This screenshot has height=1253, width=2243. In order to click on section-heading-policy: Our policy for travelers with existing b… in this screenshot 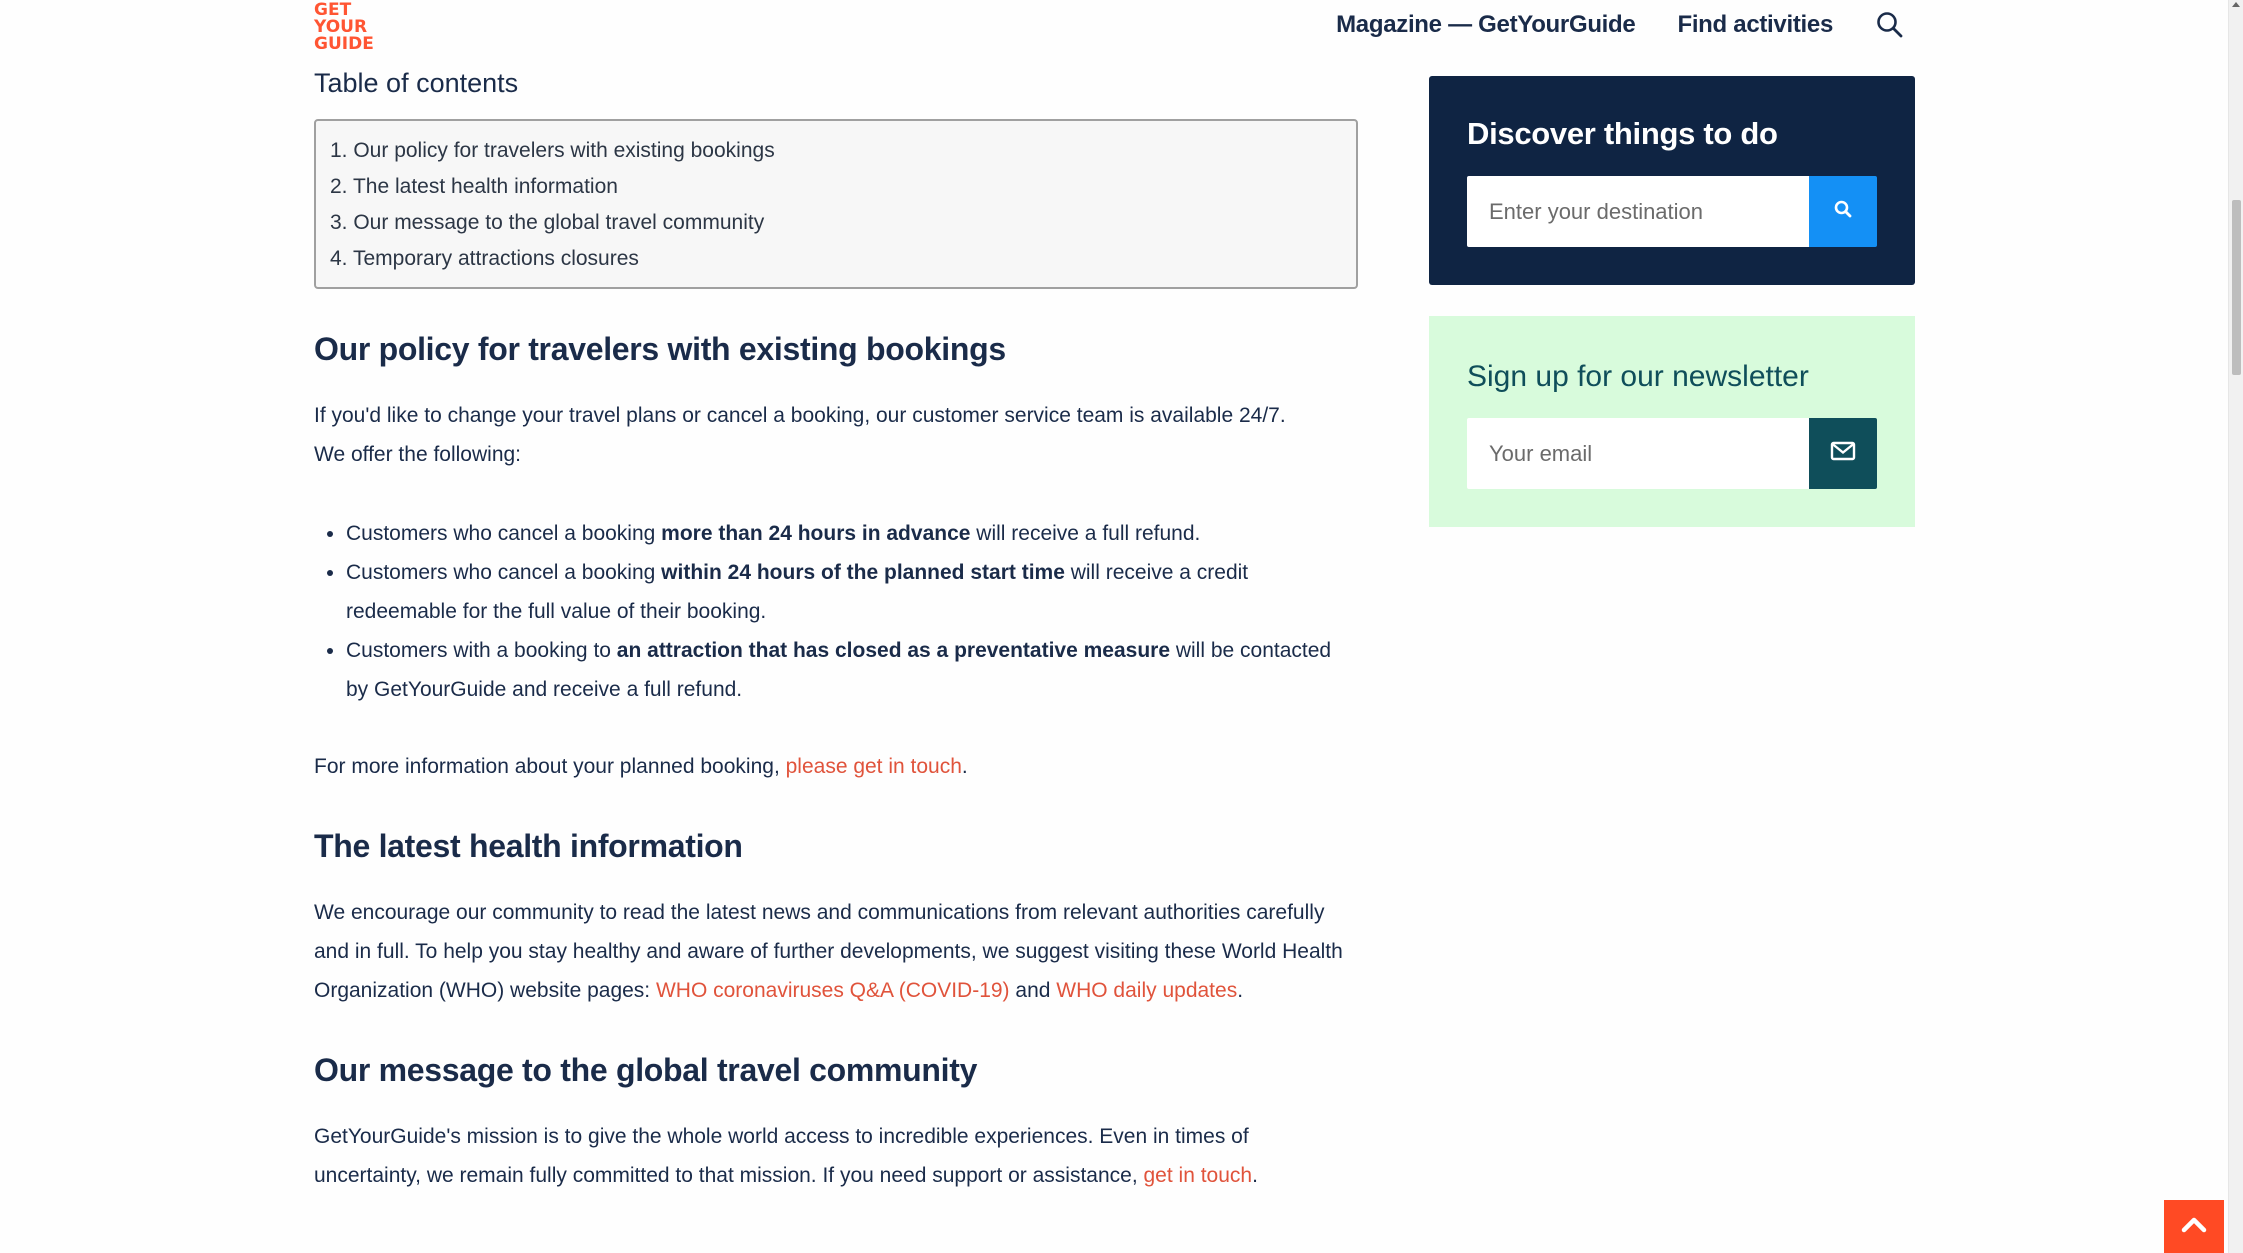, I will do `click(660, 349)`.